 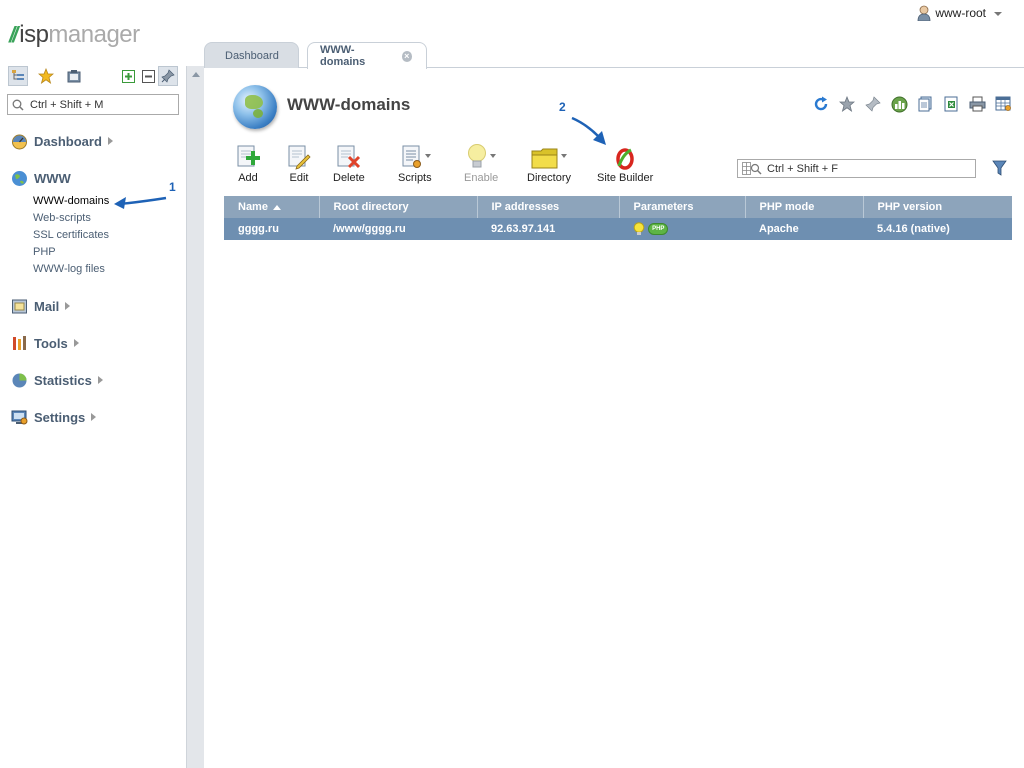 What do you see at coordinates (68, 141) in the screenshot?
I see `sidebar-group-label: Dashboard` at bounding box center [68, 141].